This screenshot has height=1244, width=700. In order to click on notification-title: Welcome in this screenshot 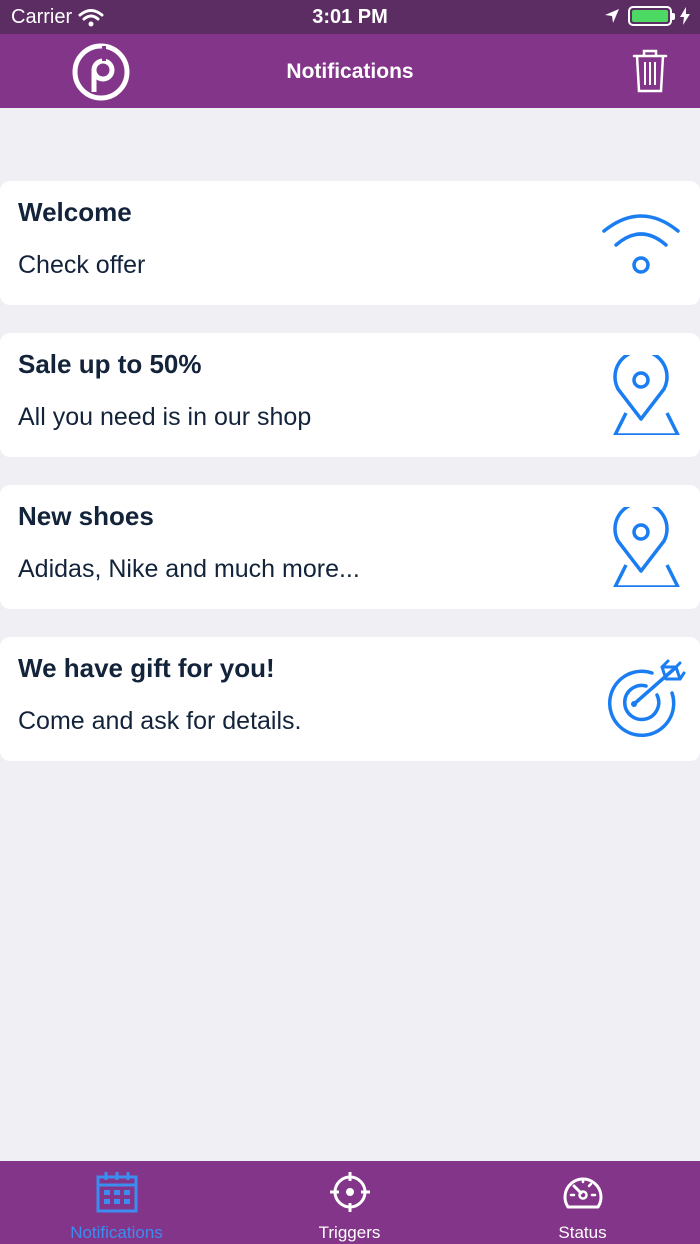, I will do `click(75, 212)`.